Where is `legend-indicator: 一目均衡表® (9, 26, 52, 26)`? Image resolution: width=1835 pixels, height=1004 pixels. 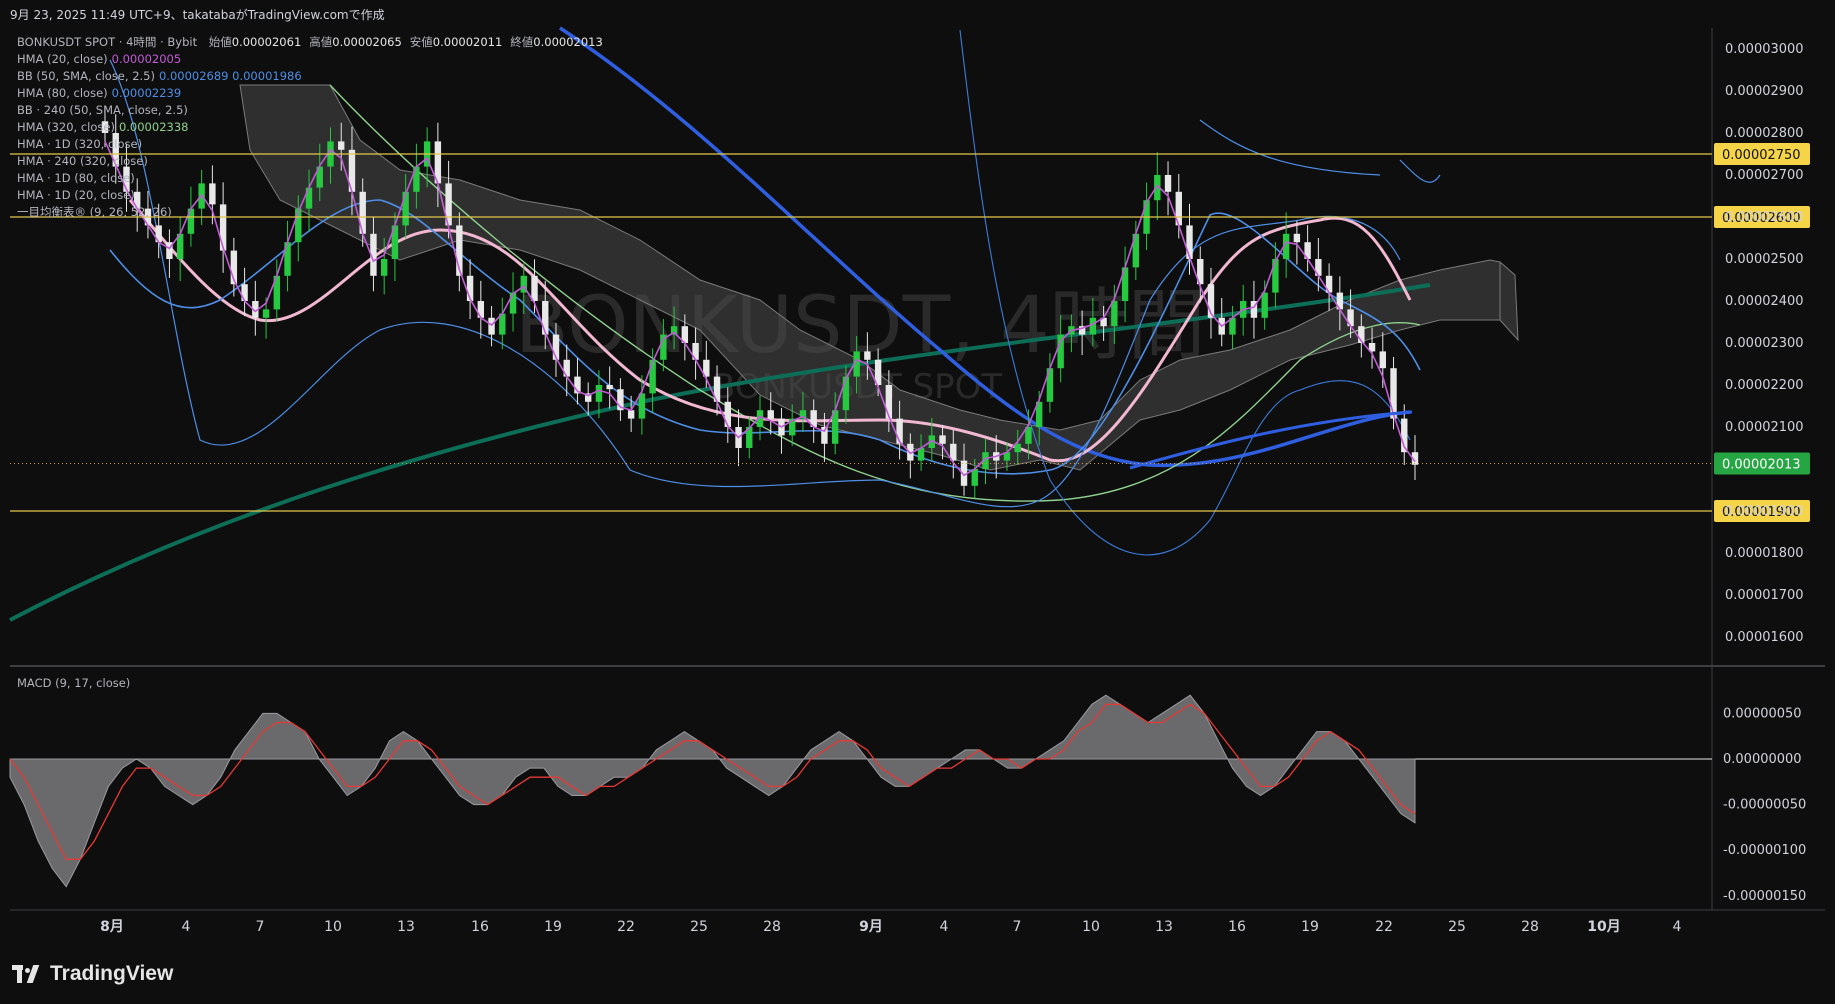
legend-indicator: 一目均衡表® (9, 26, 52, 26) is located at coordinates (310, 212).